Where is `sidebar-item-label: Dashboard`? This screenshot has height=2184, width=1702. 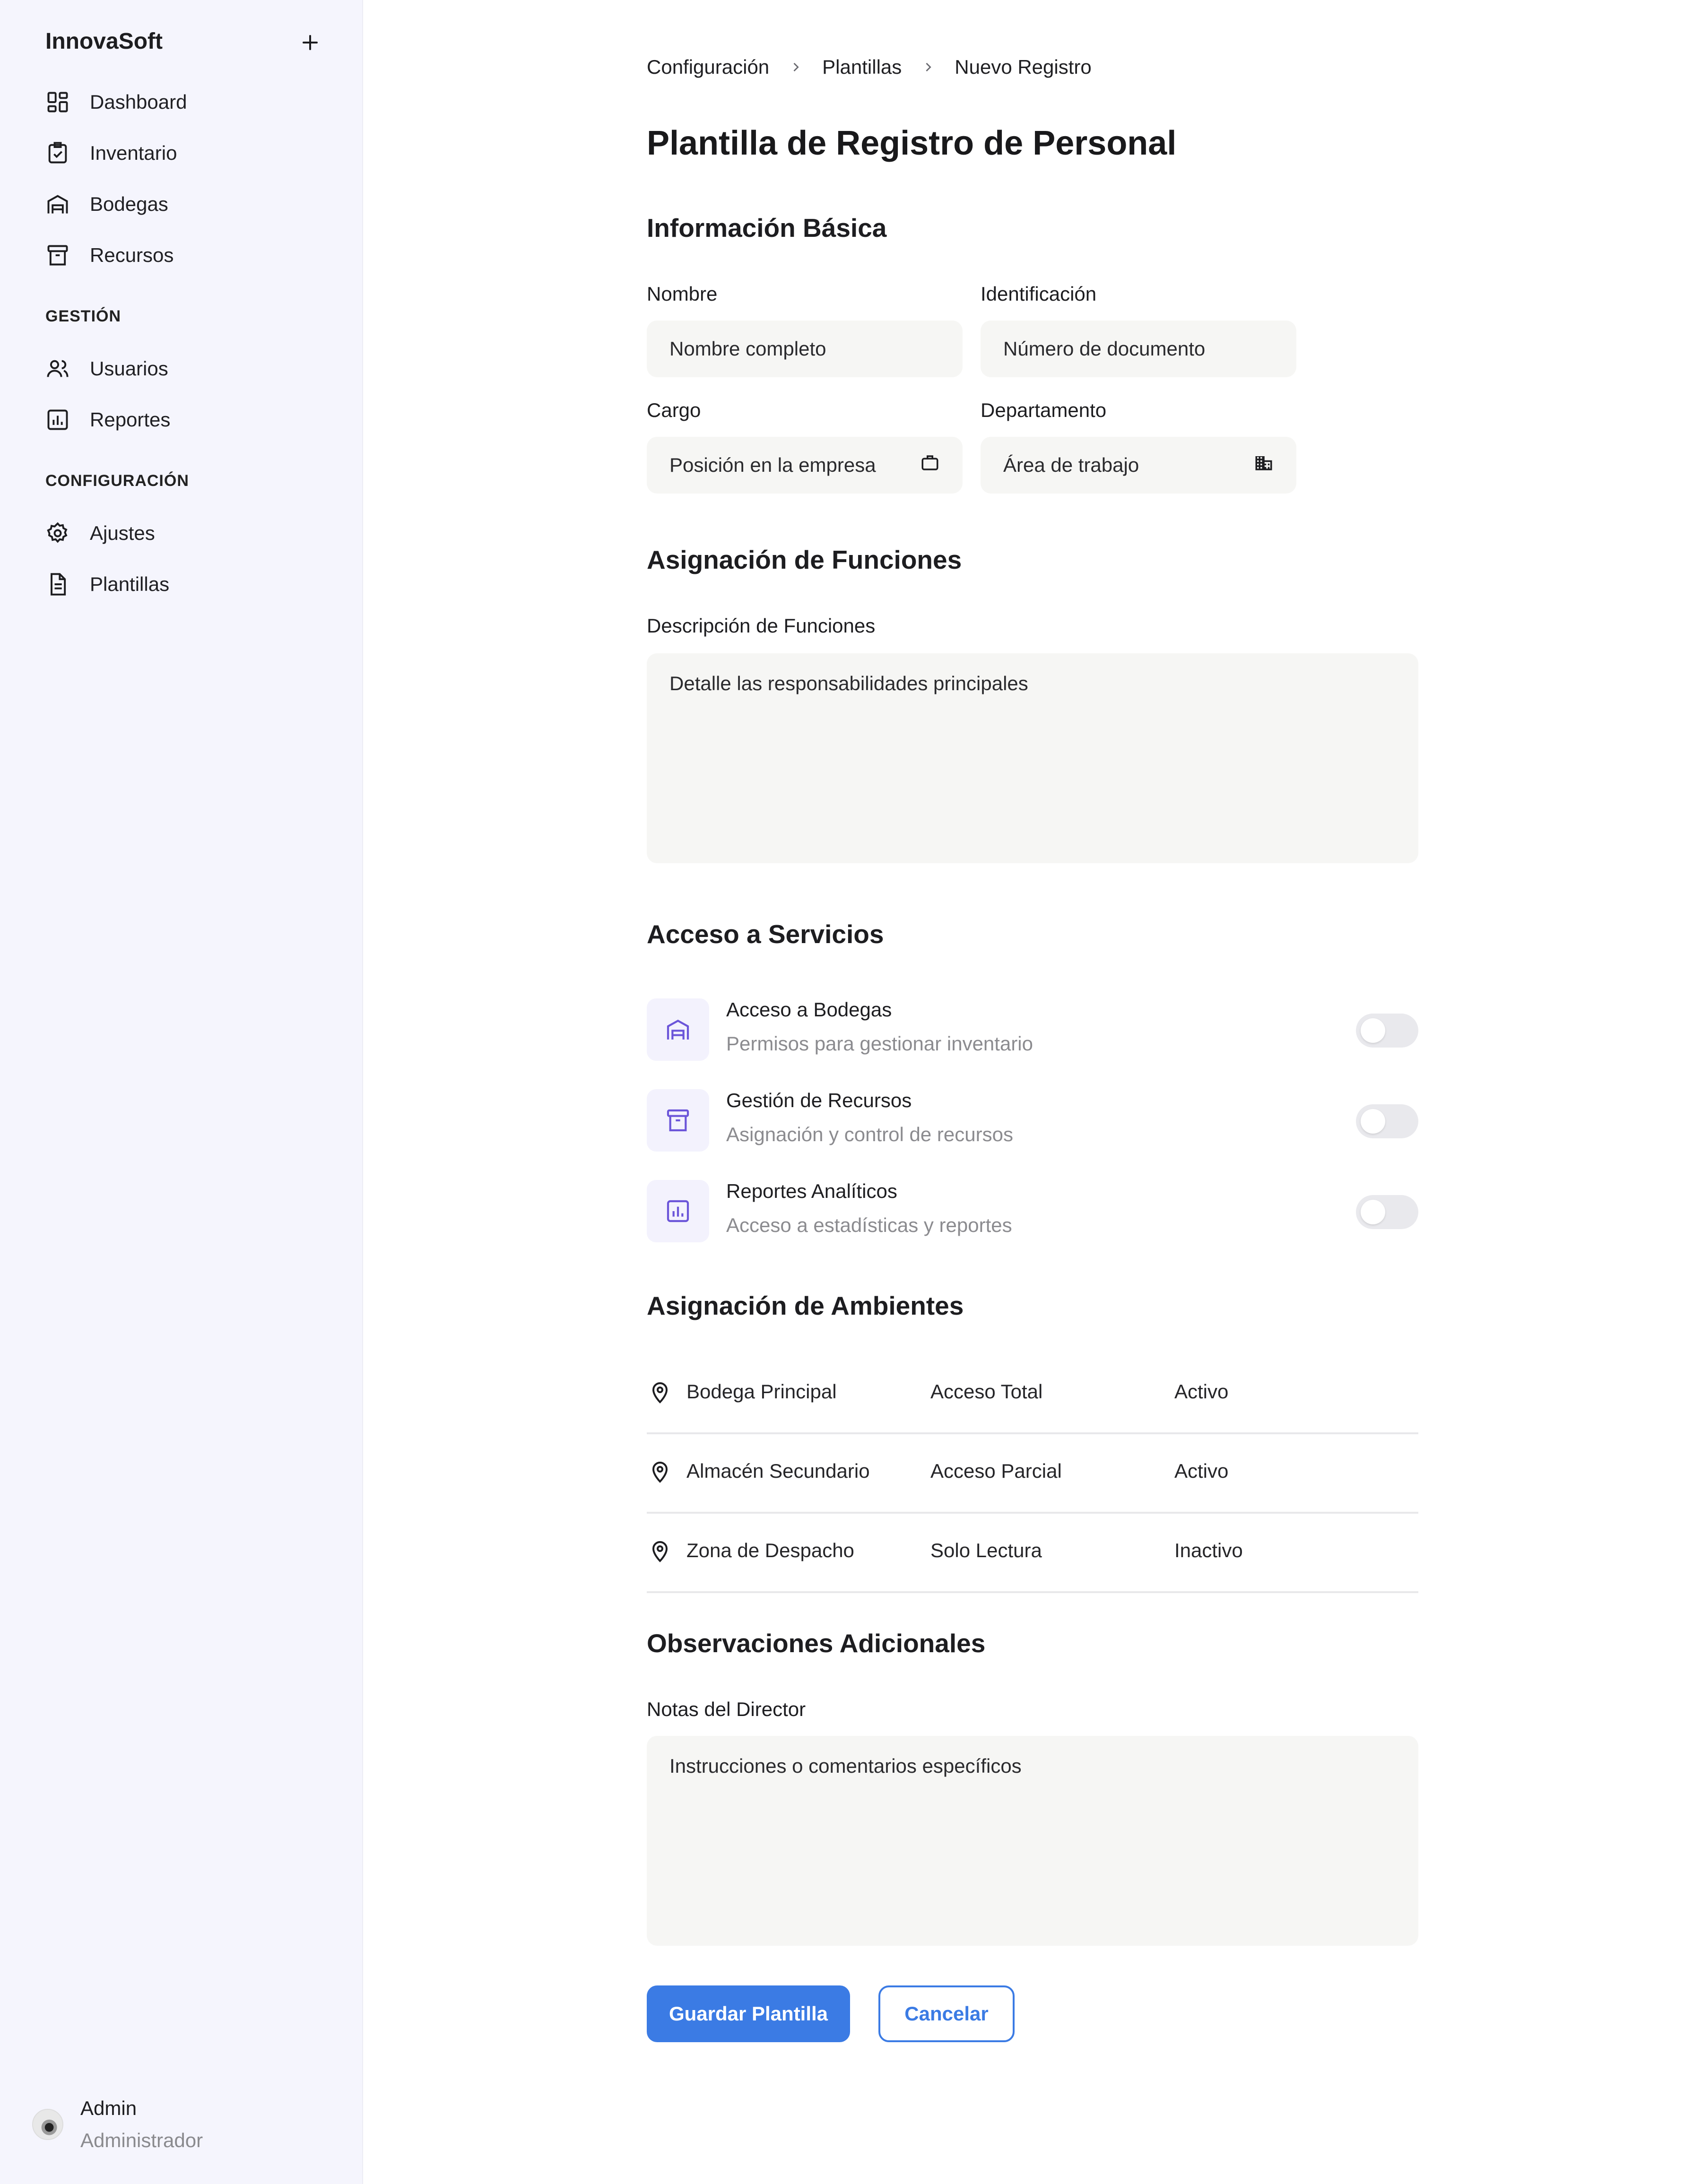
sidebar-item-label: Dashboard is located at coordinates (138, 102).